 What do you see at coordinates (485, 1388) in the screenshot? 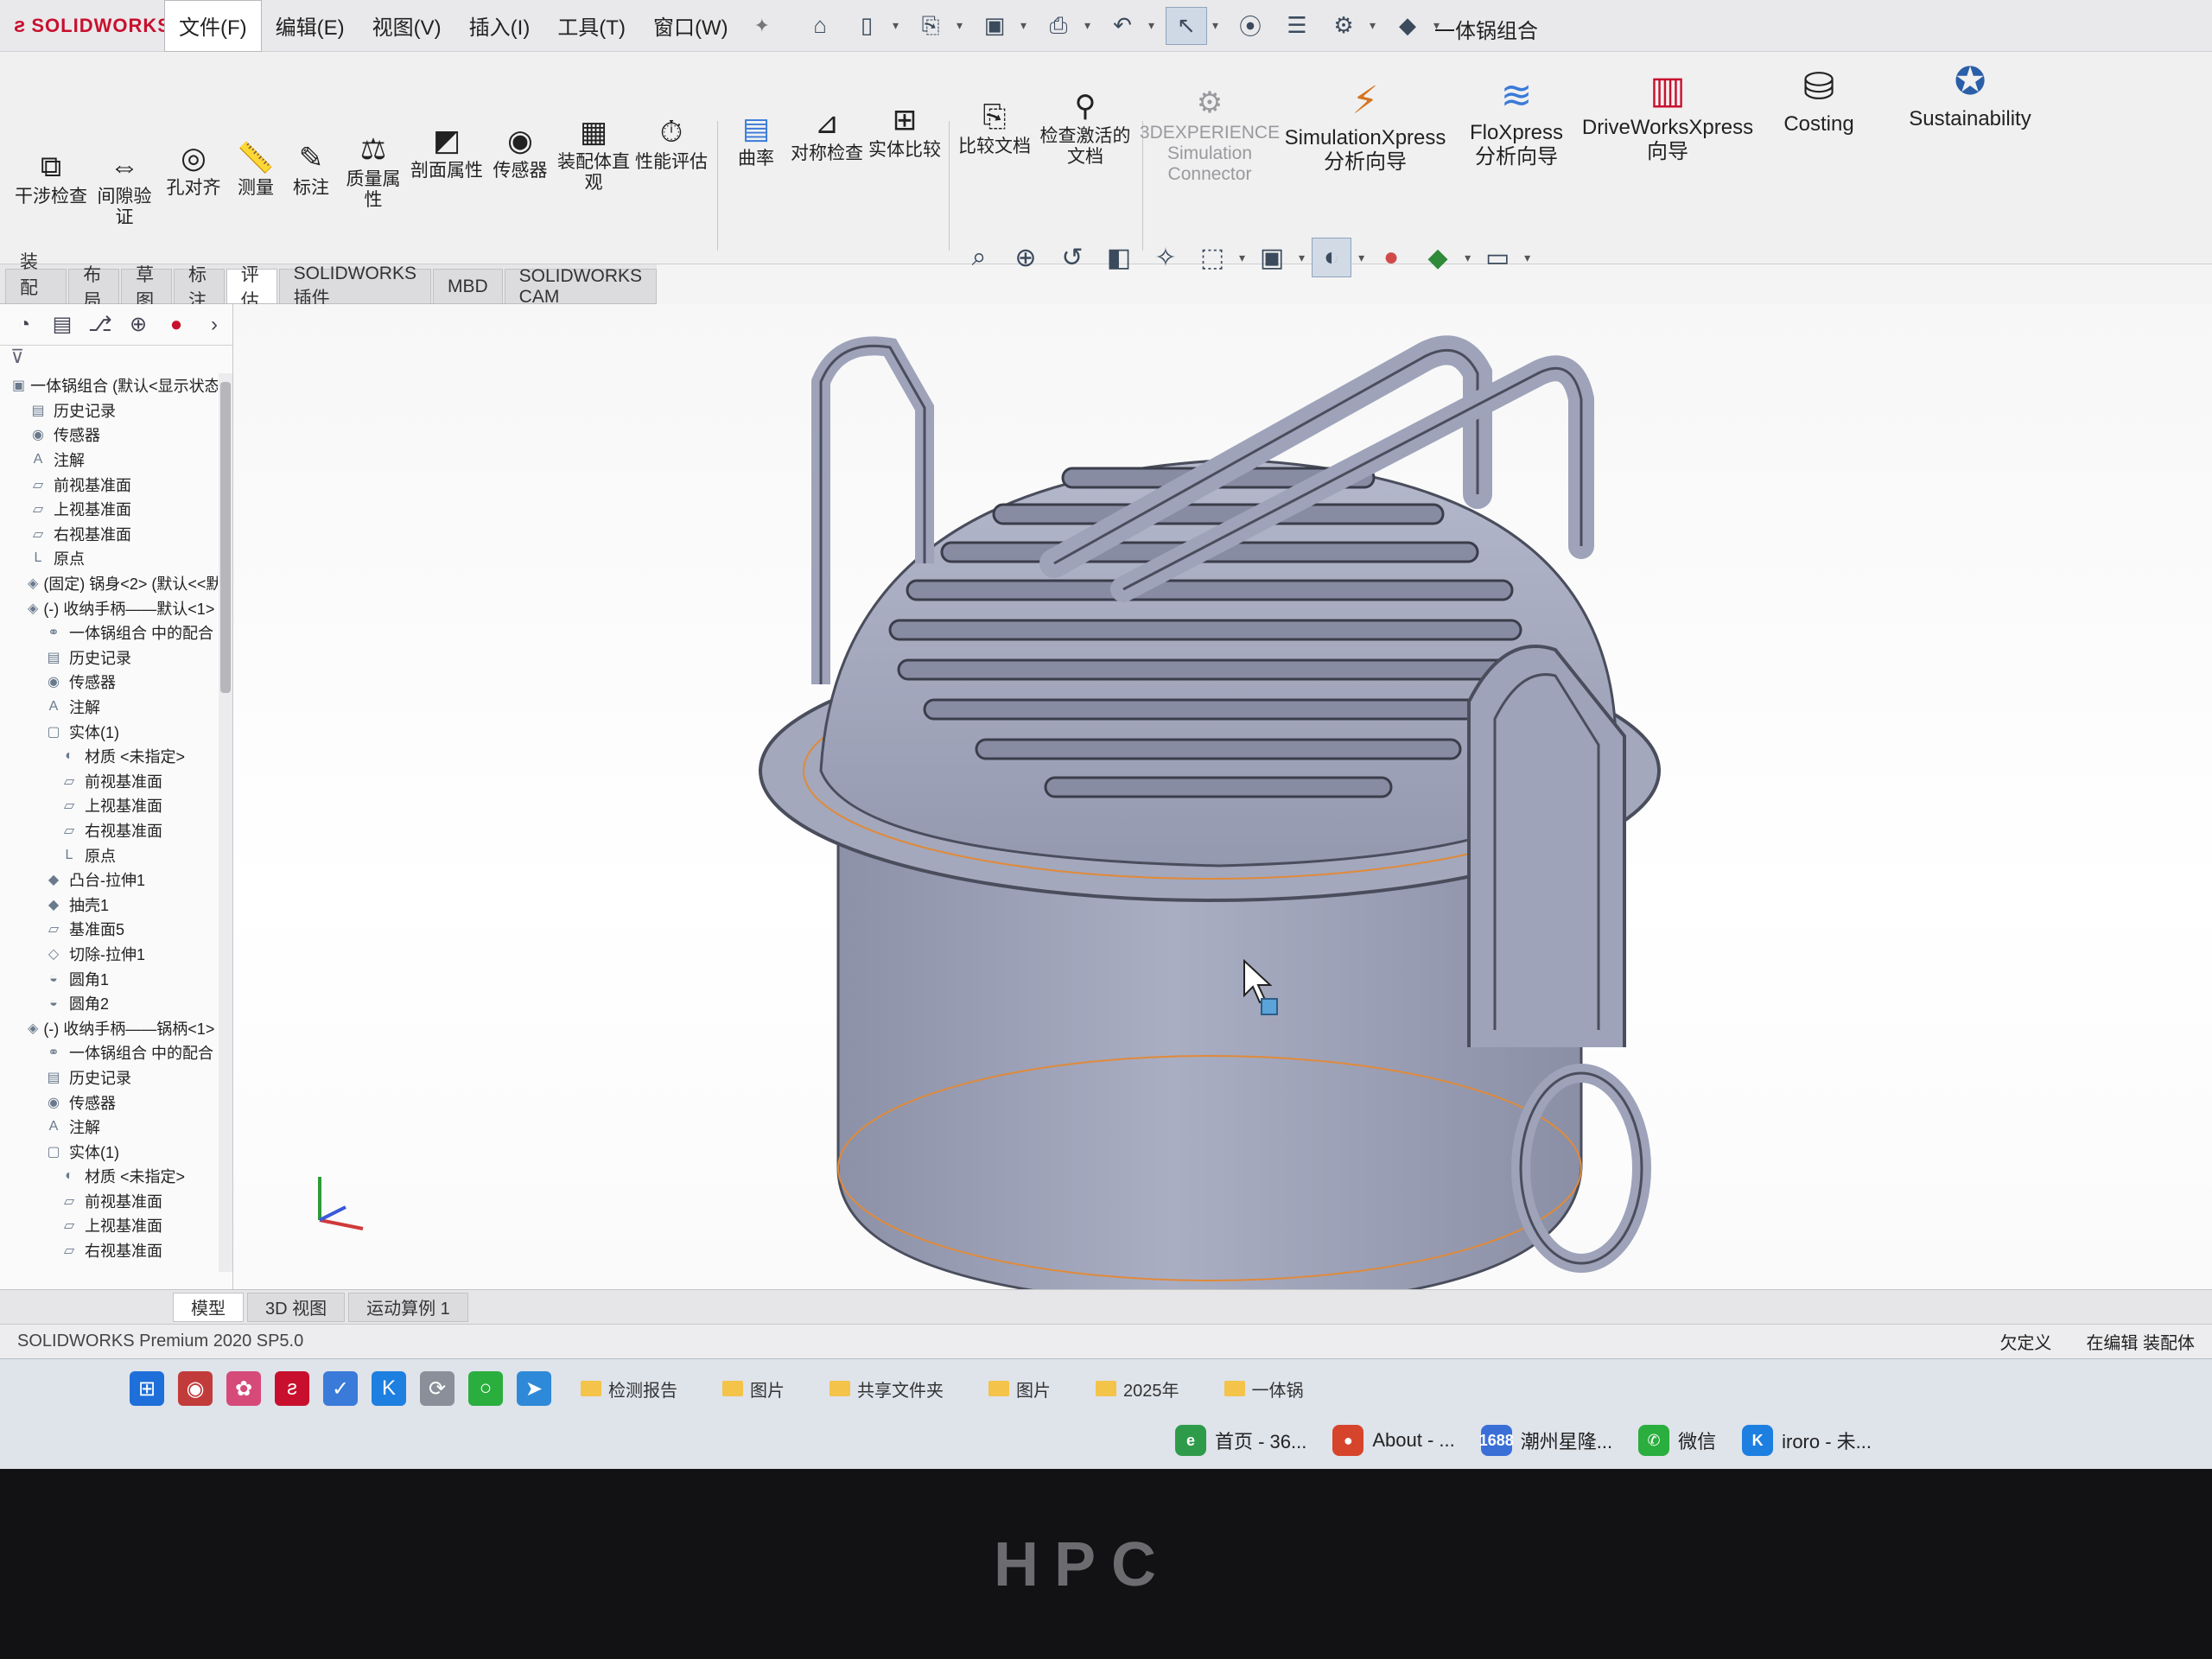
I see `app-green-icon: ○` at bounding box center [485, 1388].